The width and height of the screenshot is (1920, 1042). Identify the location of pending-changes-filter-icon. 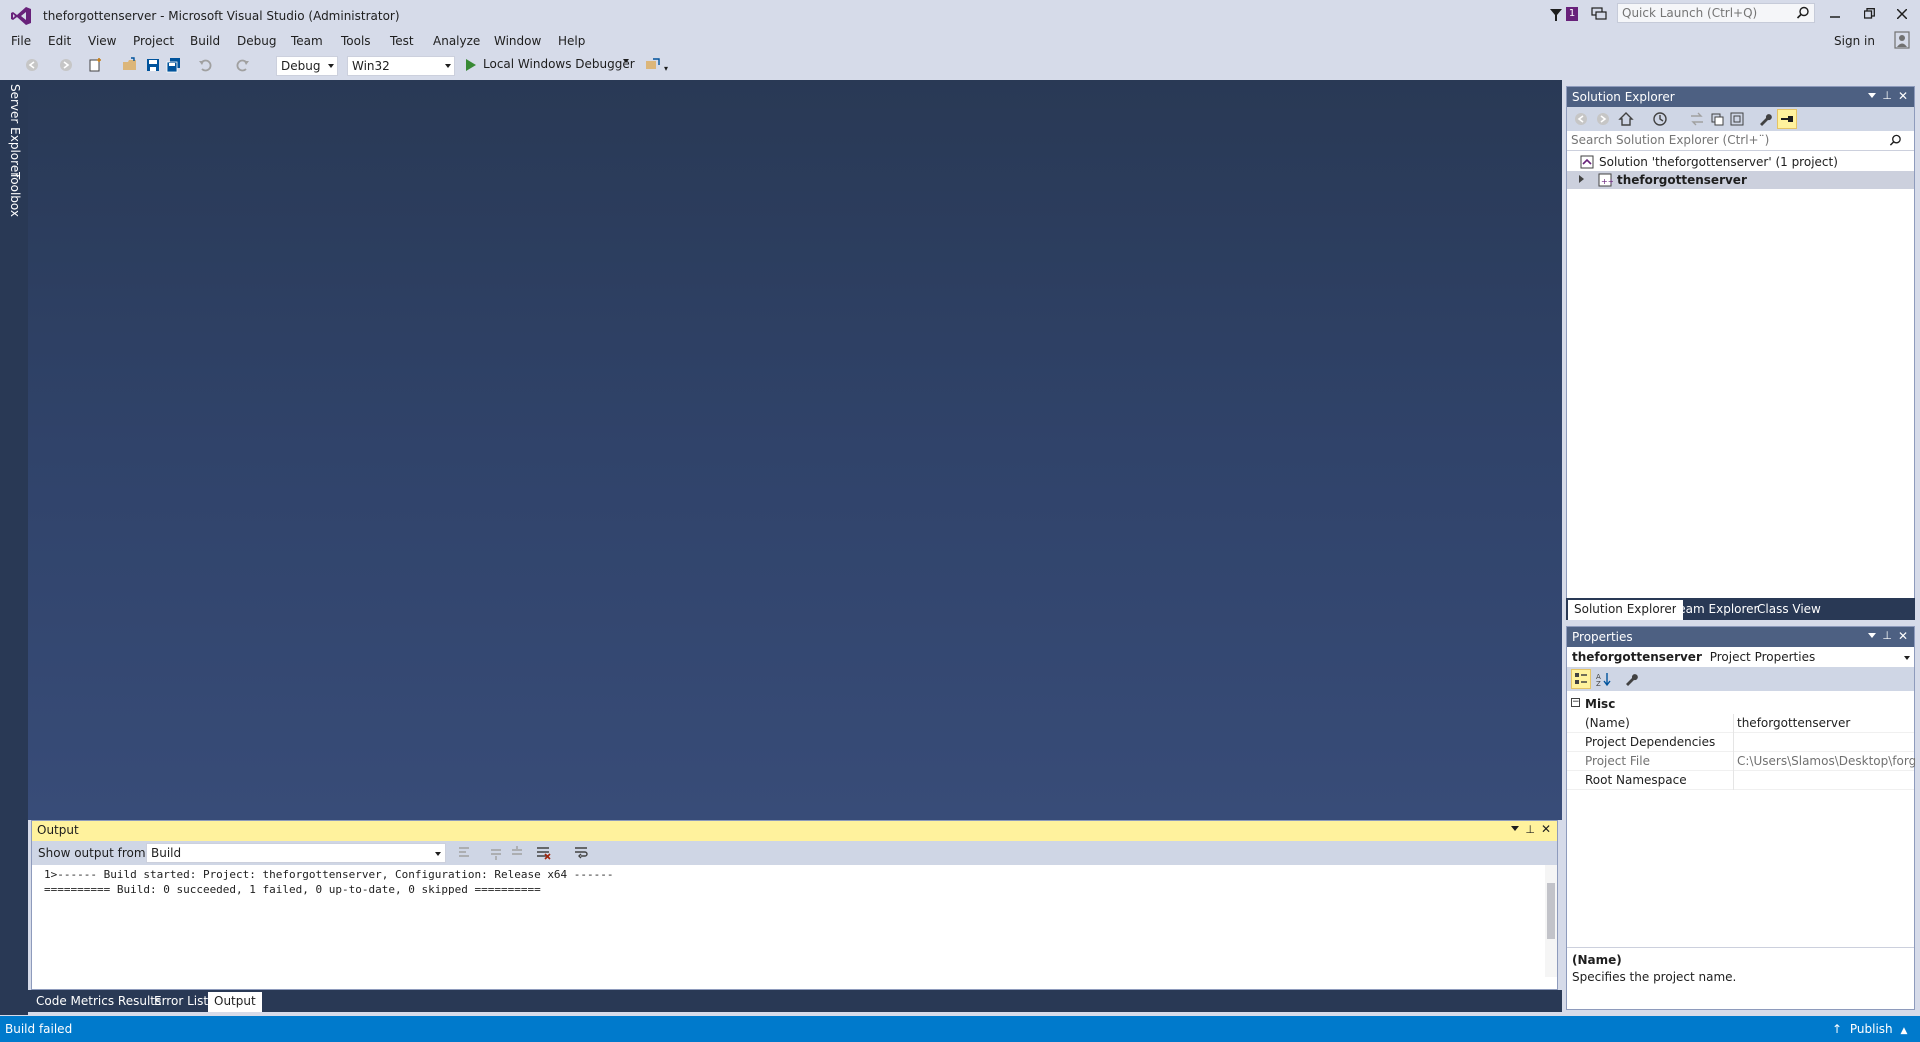
(1660, 119).